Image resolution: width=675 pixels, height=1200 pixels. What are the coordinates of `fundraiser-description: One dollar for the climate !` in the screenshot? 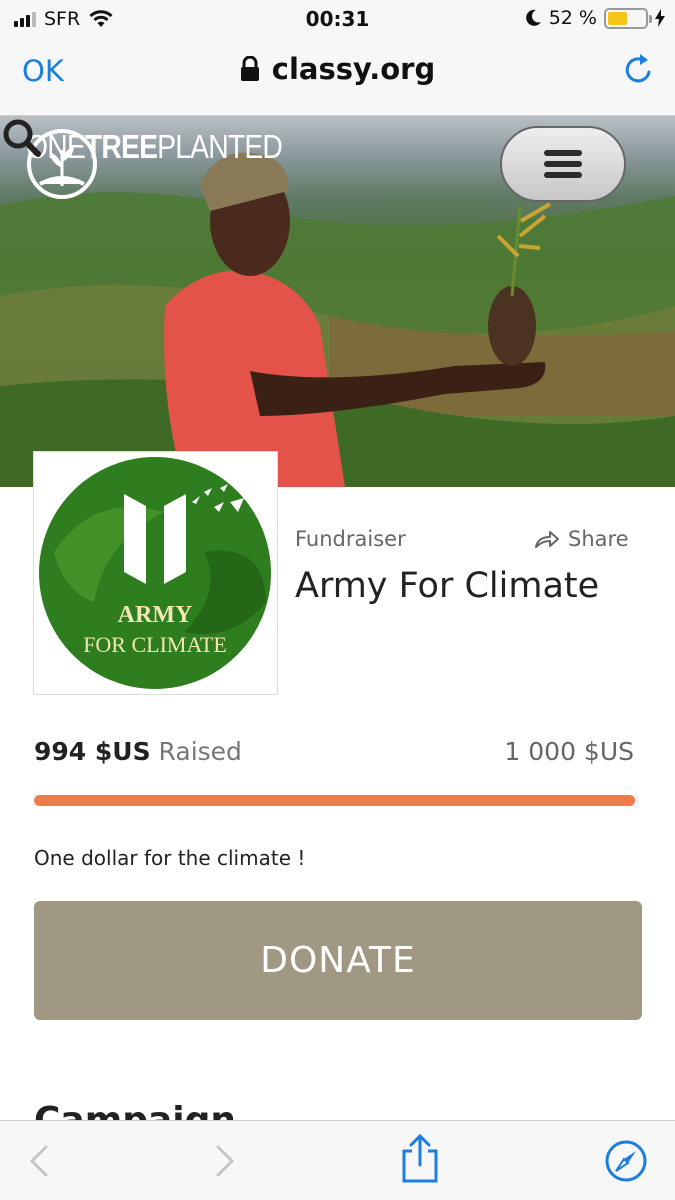 It's located at (170, 858).